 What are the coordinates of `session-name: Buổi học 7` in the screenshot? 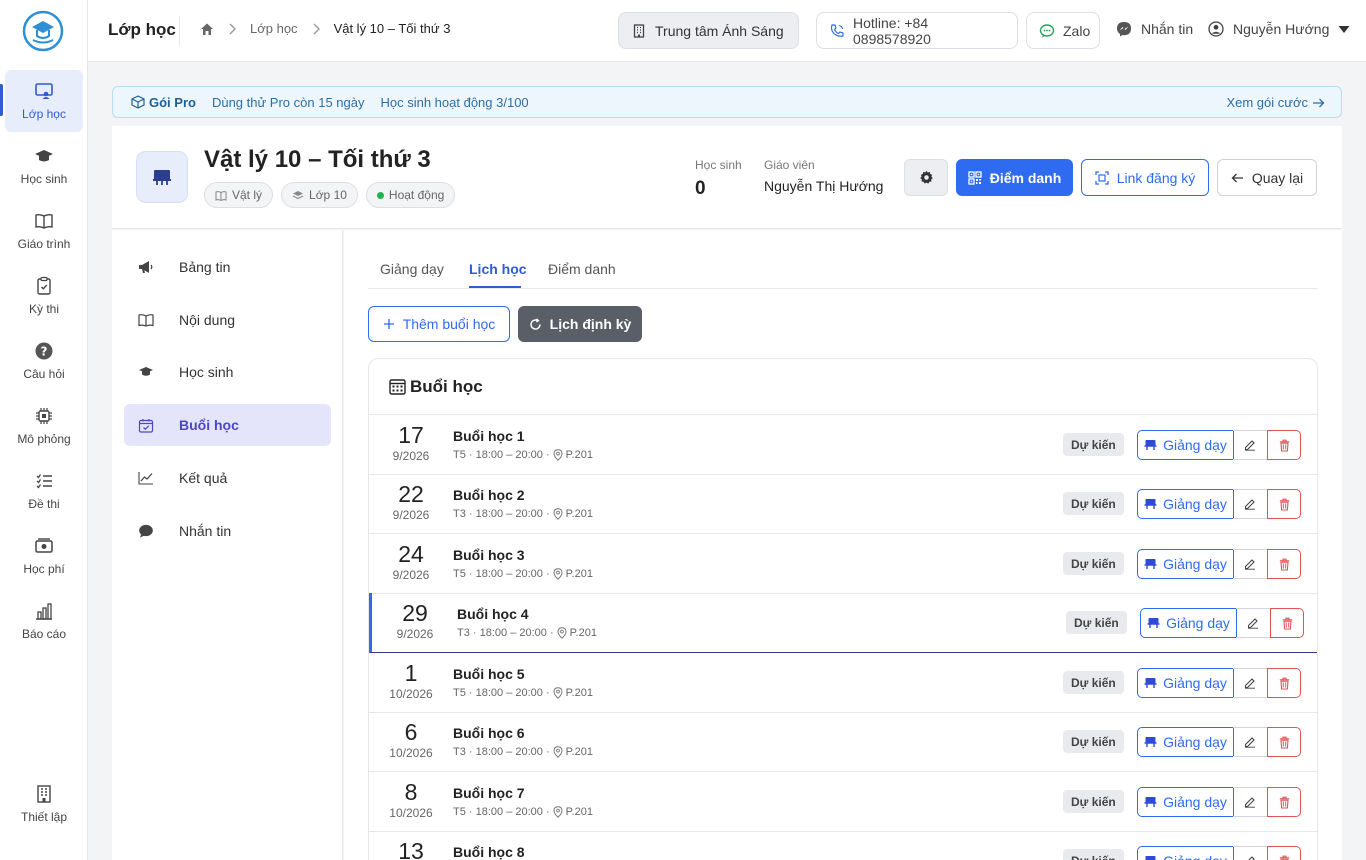 It's located at (489, 793).